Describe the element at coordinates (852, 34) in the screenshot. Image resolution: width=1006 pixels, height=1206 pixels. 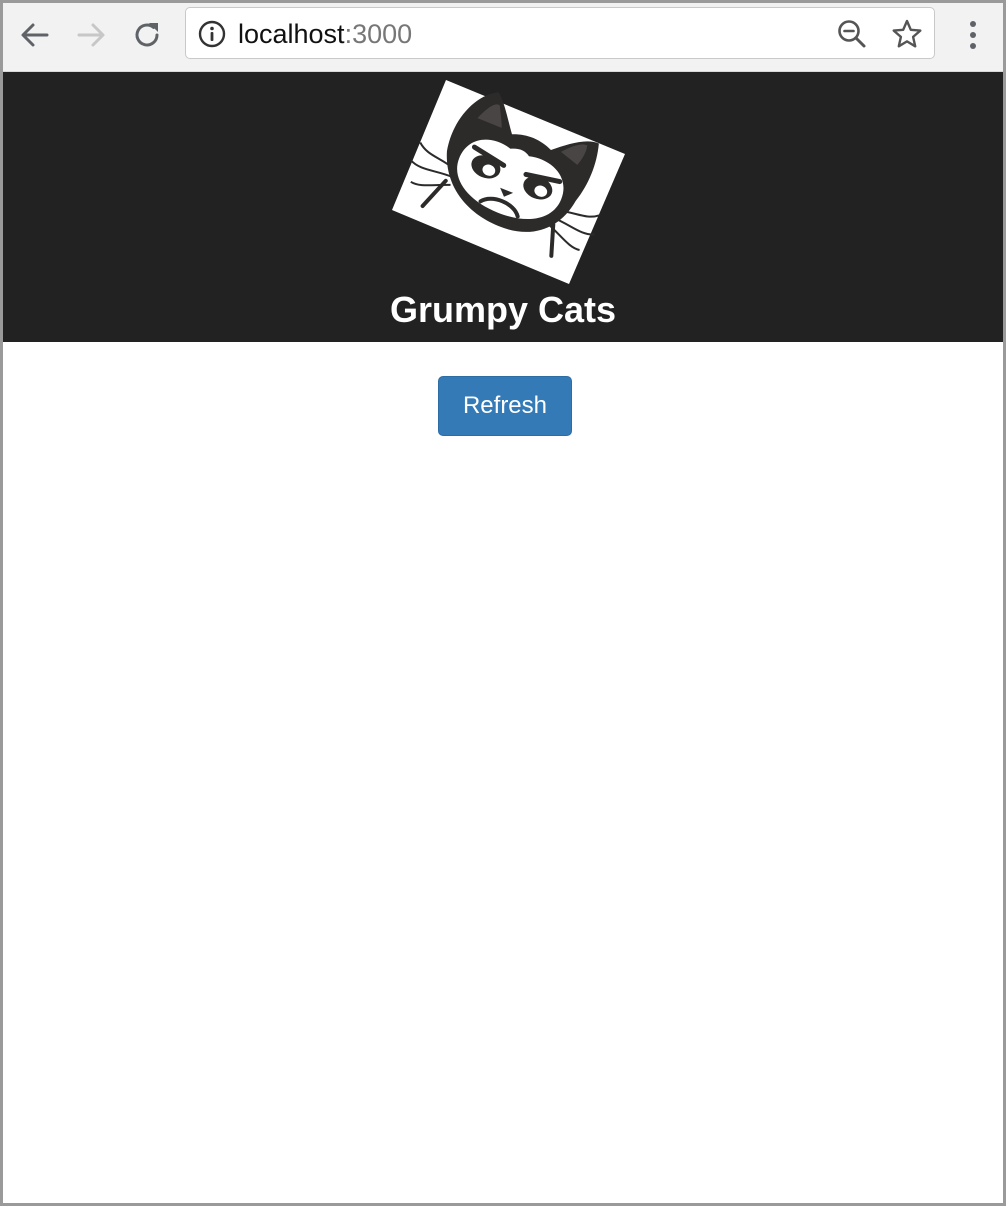
I see `zoom-out-icon` at that location.